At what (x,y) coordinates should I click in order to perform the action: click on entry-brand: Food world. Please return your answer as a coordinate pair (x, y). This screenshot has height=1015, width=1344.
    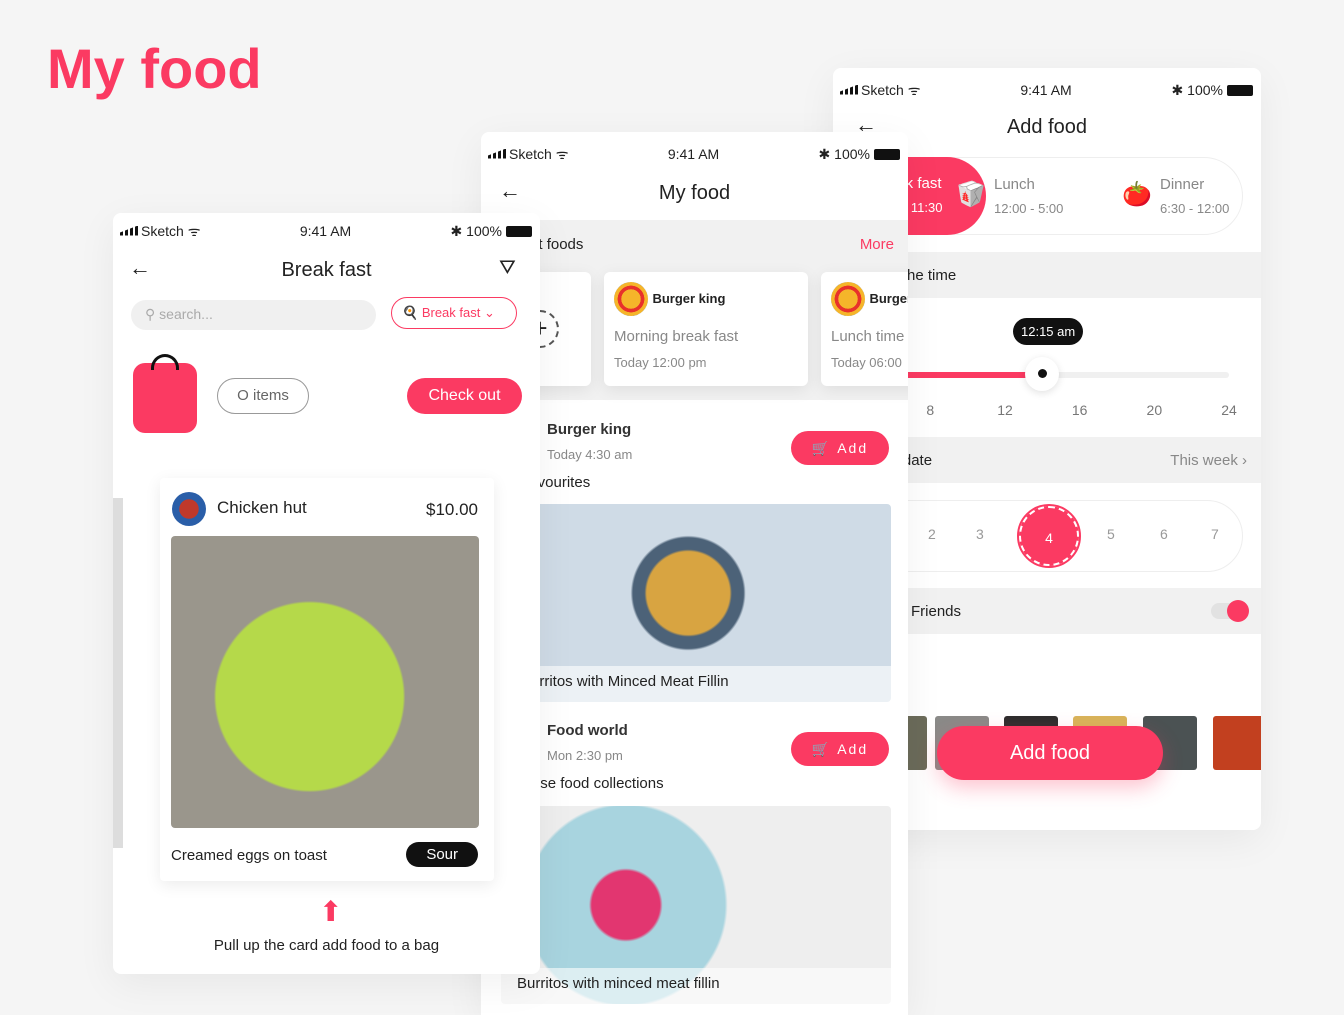
    Looking at the image, I should click on (587, 730).